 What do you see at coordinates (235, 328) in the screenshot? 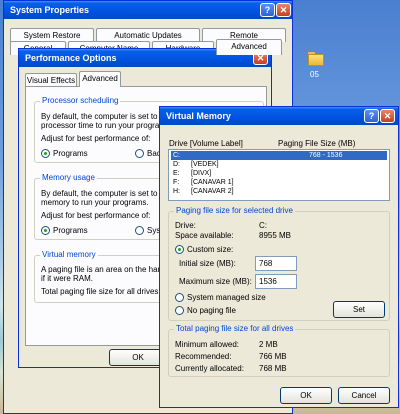
I see `group-title: Total paging file size for all drives` at bounding box center [235, 328].